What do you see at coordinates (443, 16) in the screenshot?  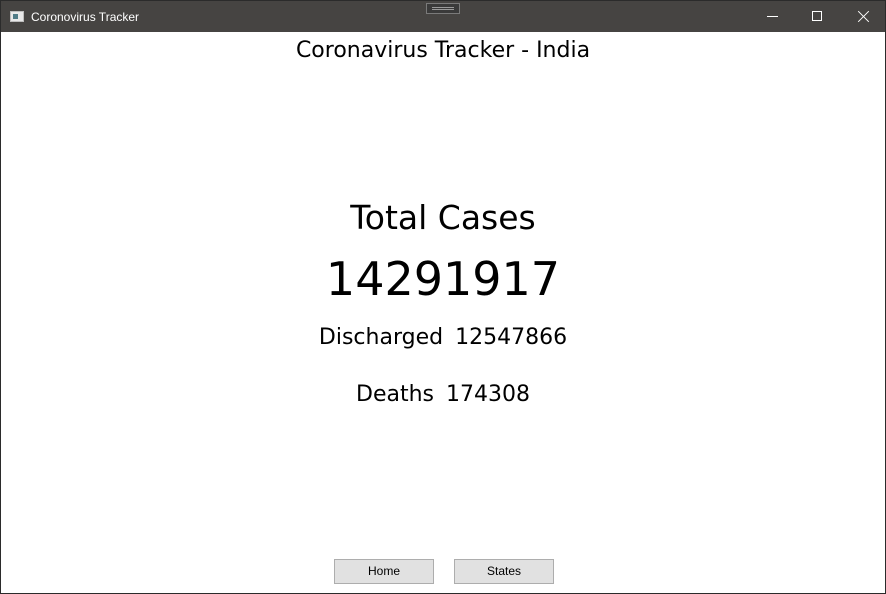 I see `title-bar: Coronovirus Tracker` at bounding box center [443, 16].